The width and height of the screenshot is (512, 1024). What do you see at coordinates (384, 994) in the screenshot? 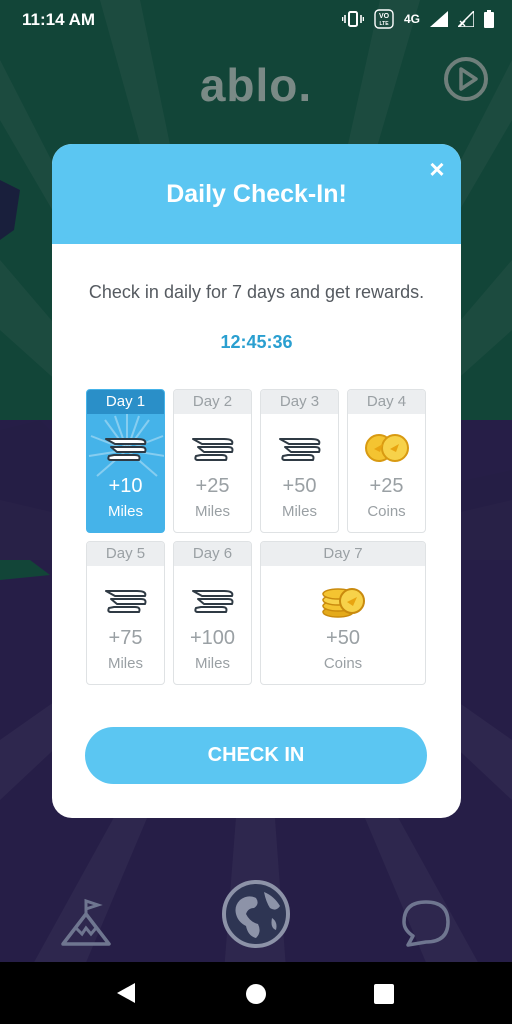
I see `recent-apps-icon` at bounding box center [384, 994].